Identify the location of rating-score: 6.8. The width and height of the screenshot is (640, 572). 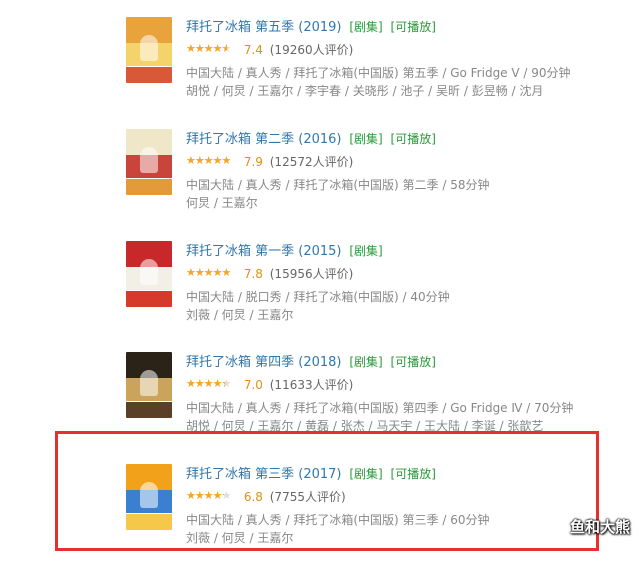
(253, 497).